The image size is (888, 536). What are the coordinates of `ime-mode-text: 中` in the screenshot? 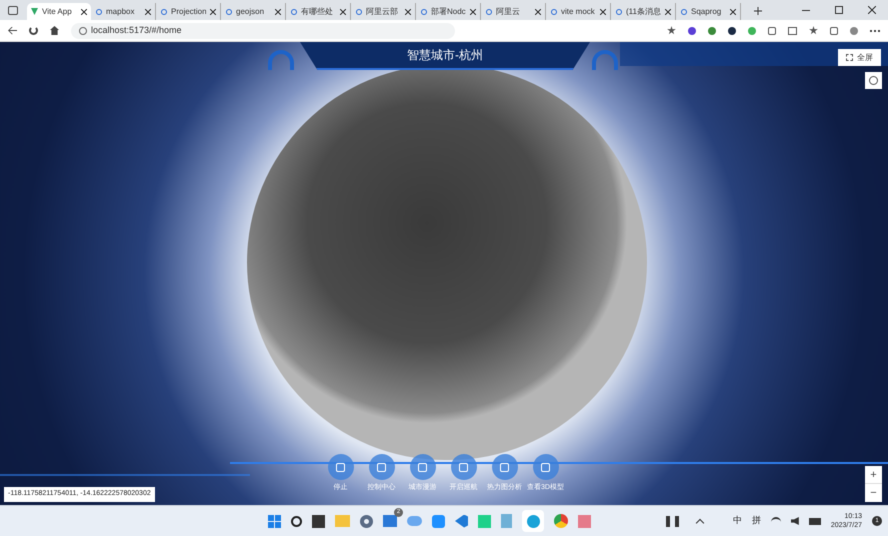 It's located at (737, 521).